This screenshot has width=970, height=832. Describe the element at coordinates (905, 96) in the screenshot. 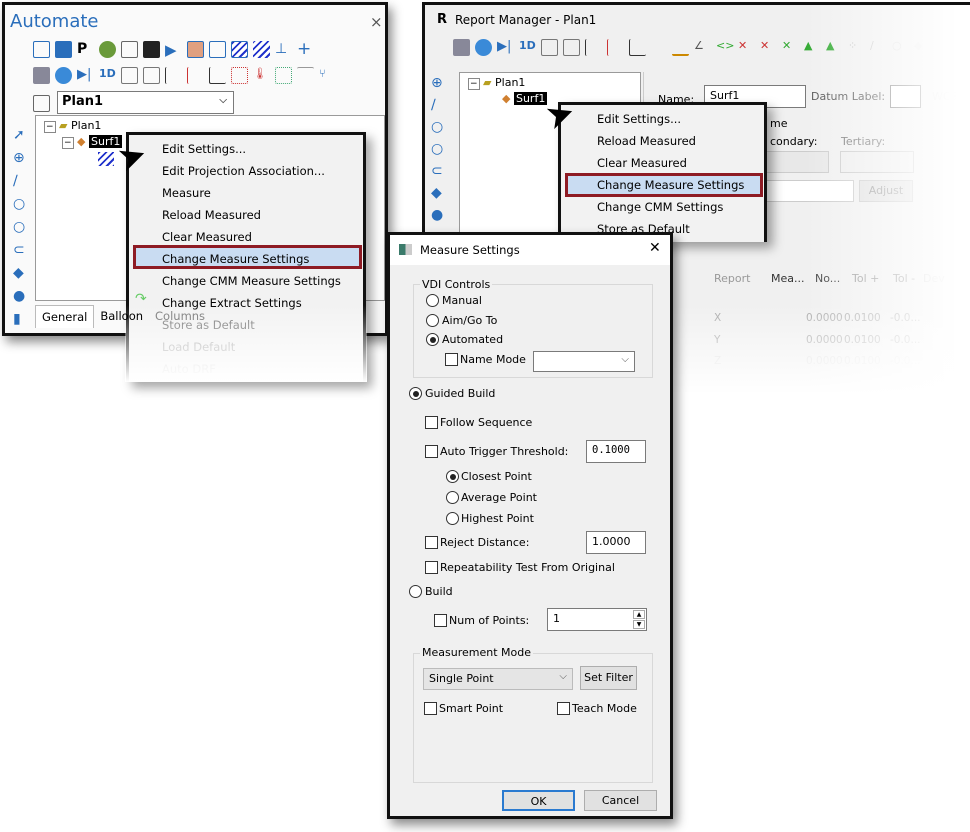

I see `datum-input` at that location.